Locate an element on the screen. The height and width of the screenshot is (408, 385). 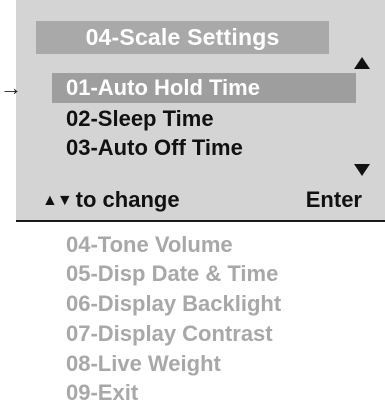
change-label: to change is located at coordinates (127, 199).